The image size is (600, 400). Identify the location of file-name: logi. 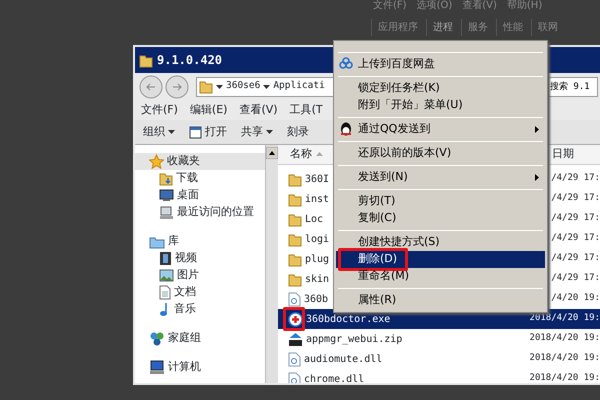
(317, 239).